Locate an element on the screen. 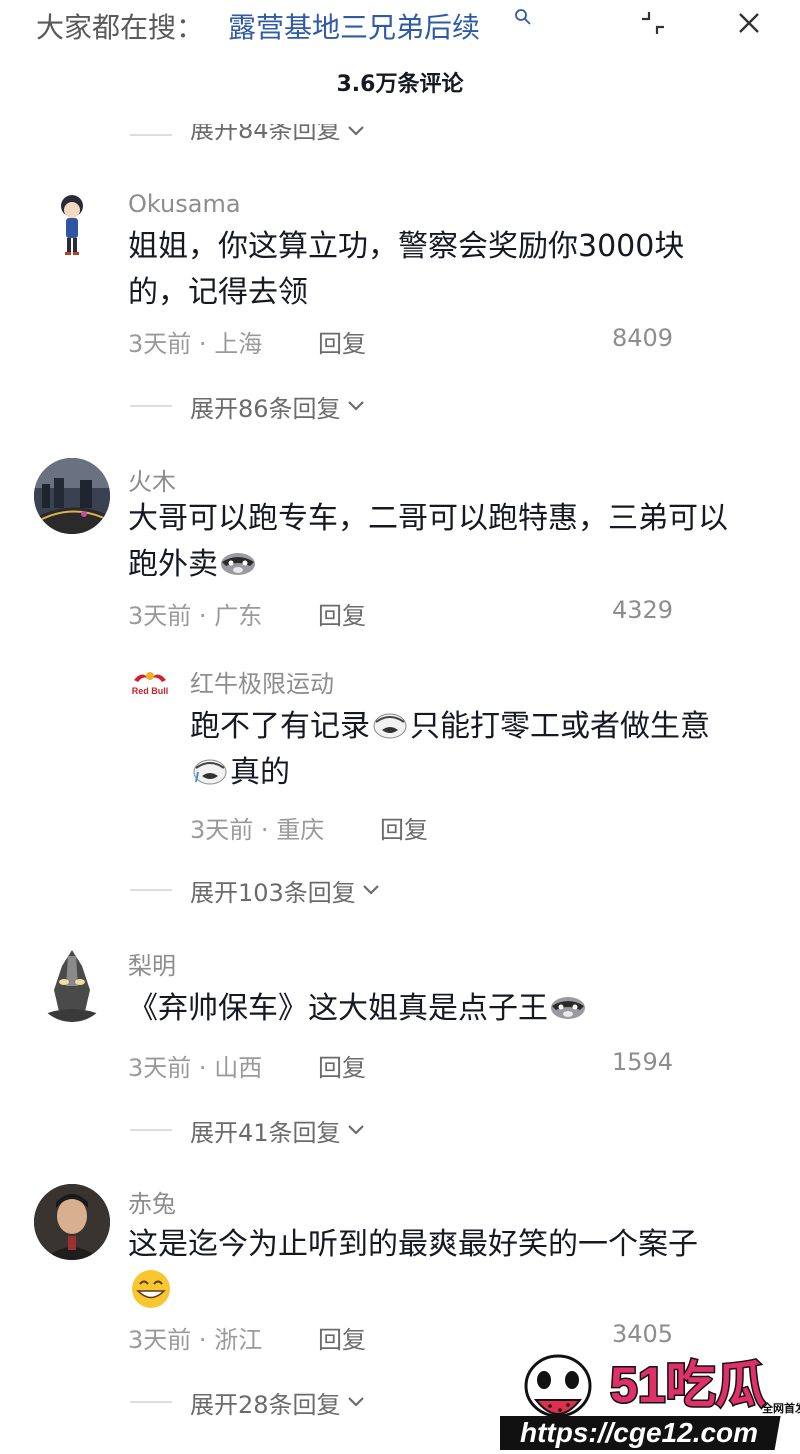 The width and height of the screenshot is (800, 1454). expand-replies-label: 展开103条回复 is located at coordinates (273, 892).